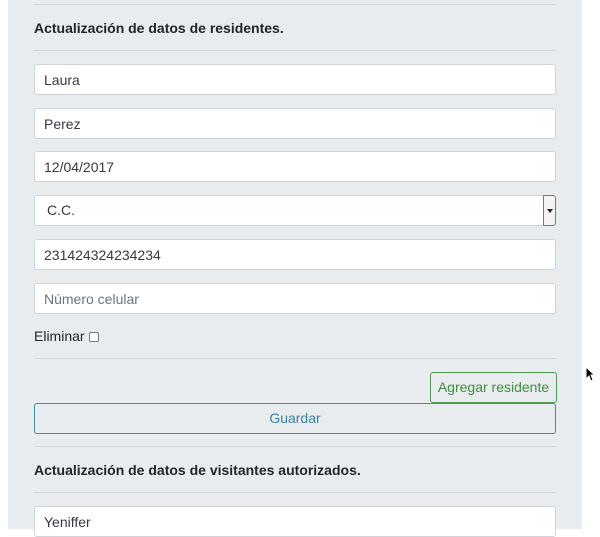 The width and height of the screenshot is (600, 537). I want to click on save-button: Guardar, so click(295, 418).